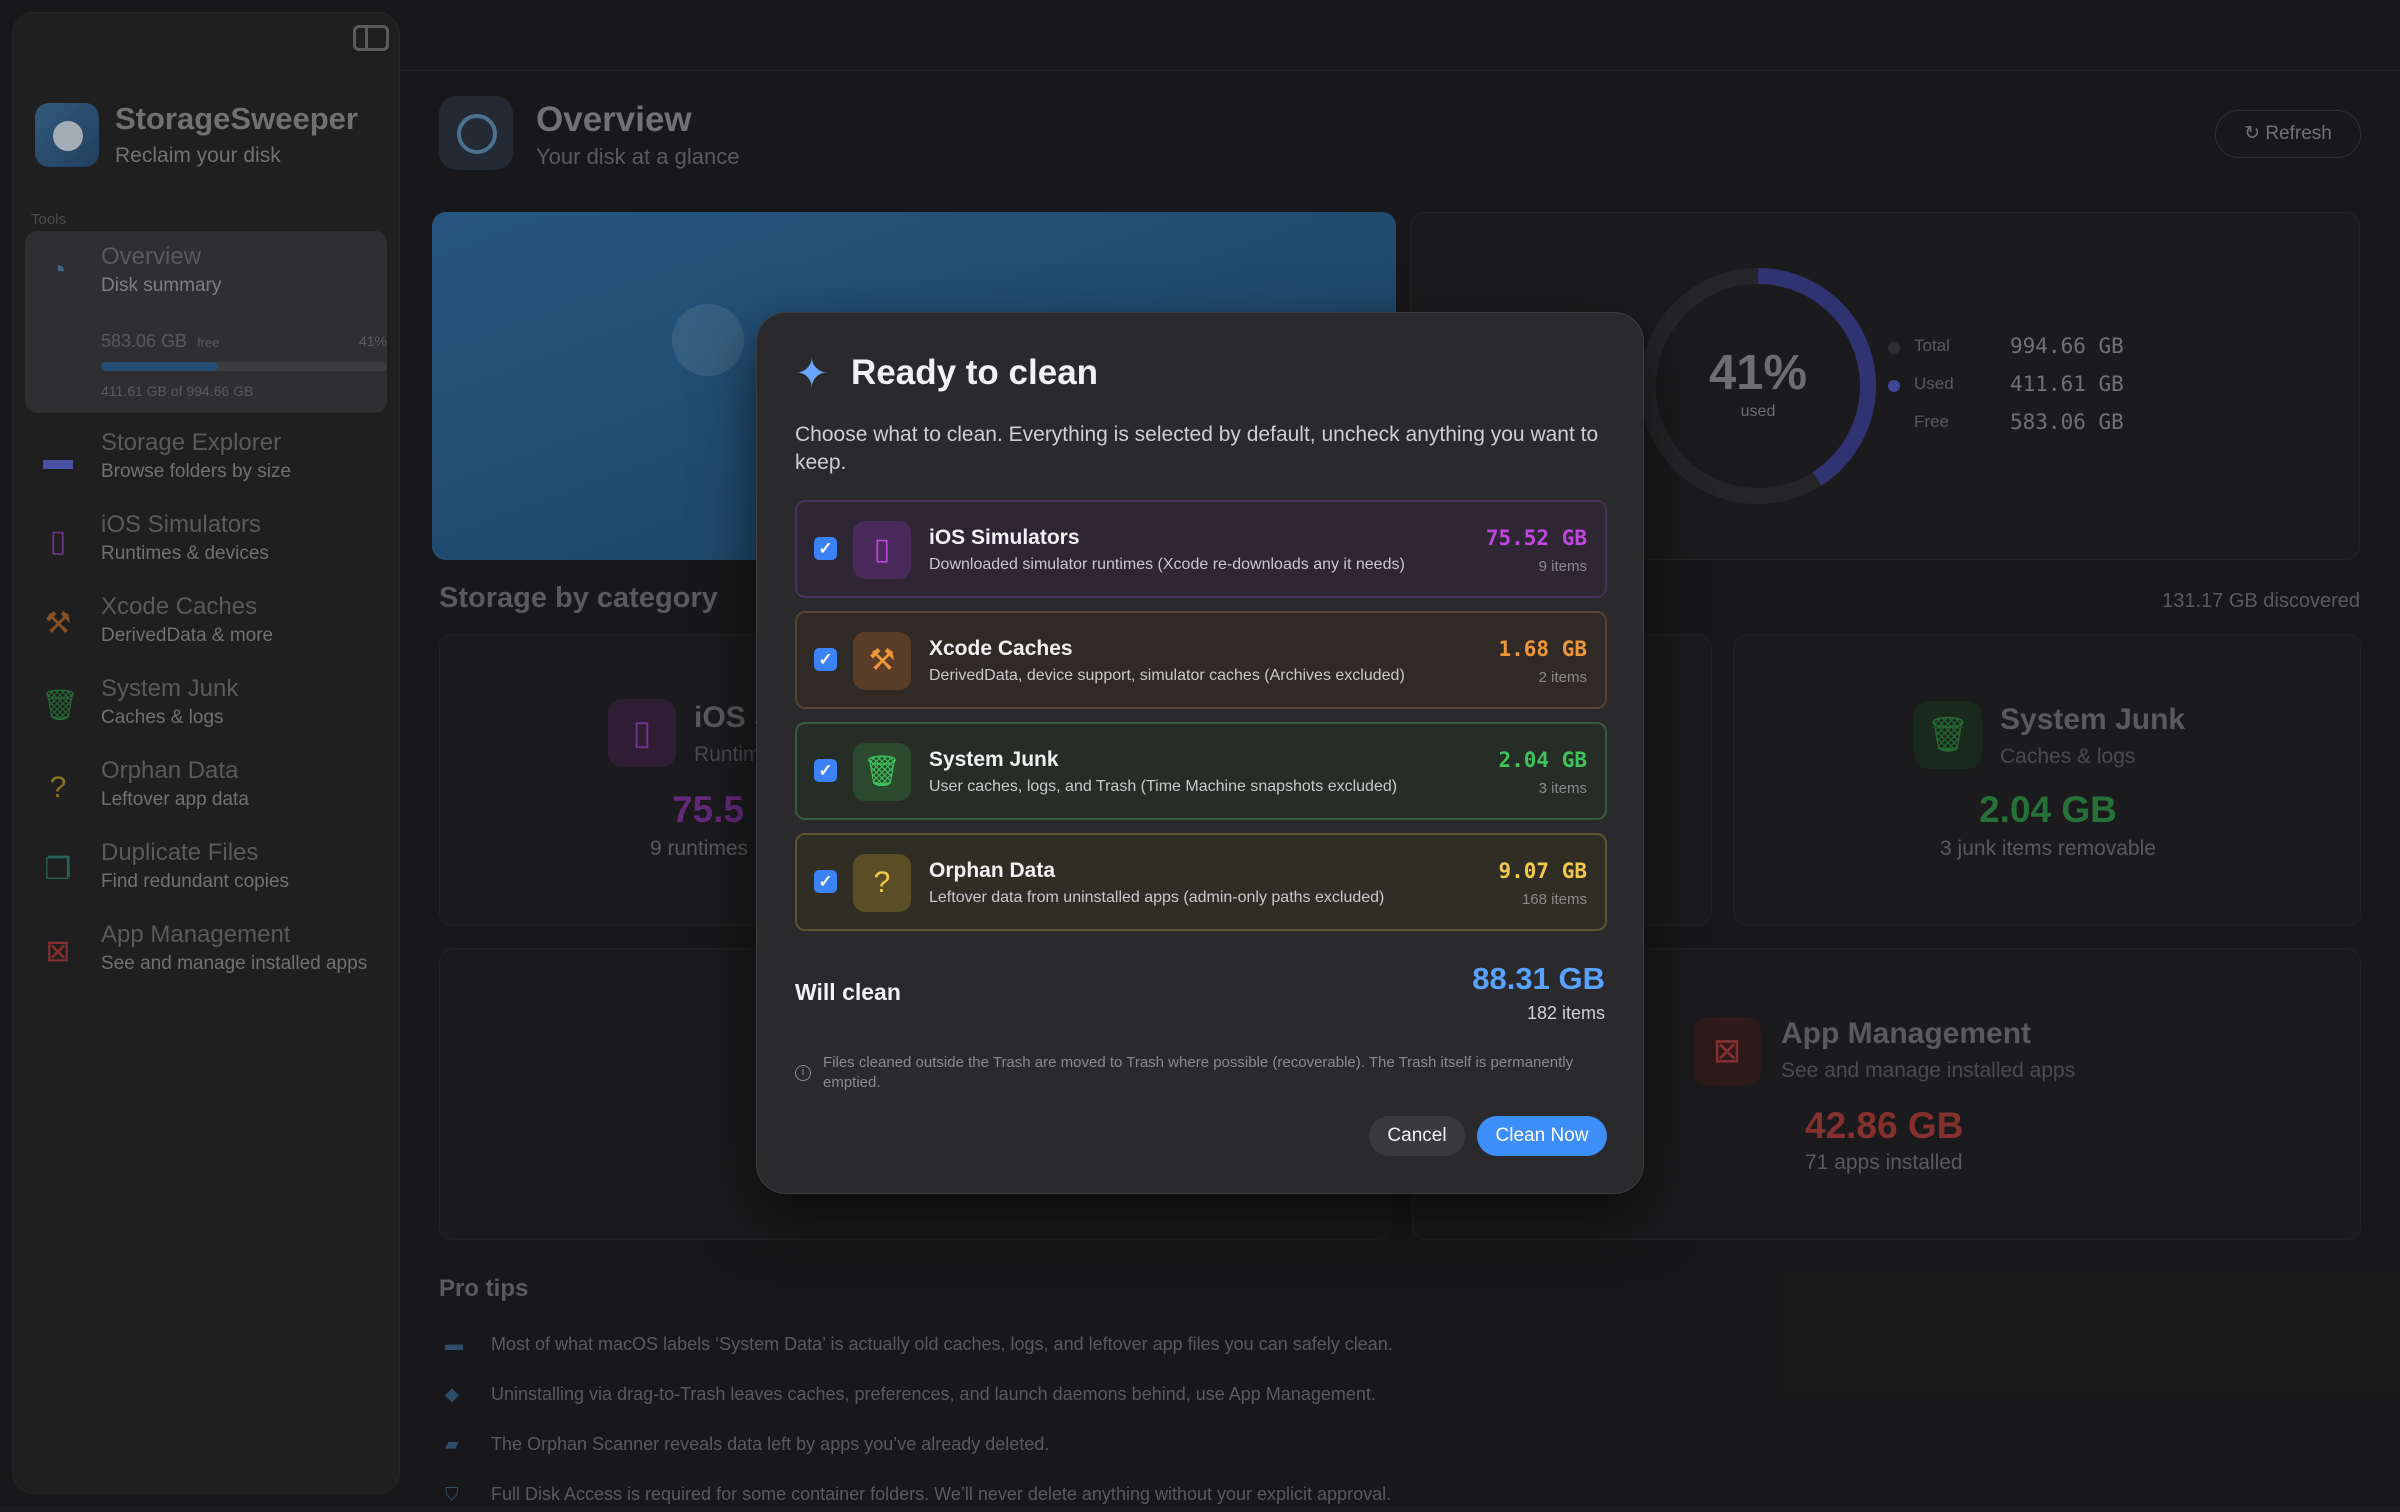  I want to click on folder-question-icon: ?, so click(882, 883).